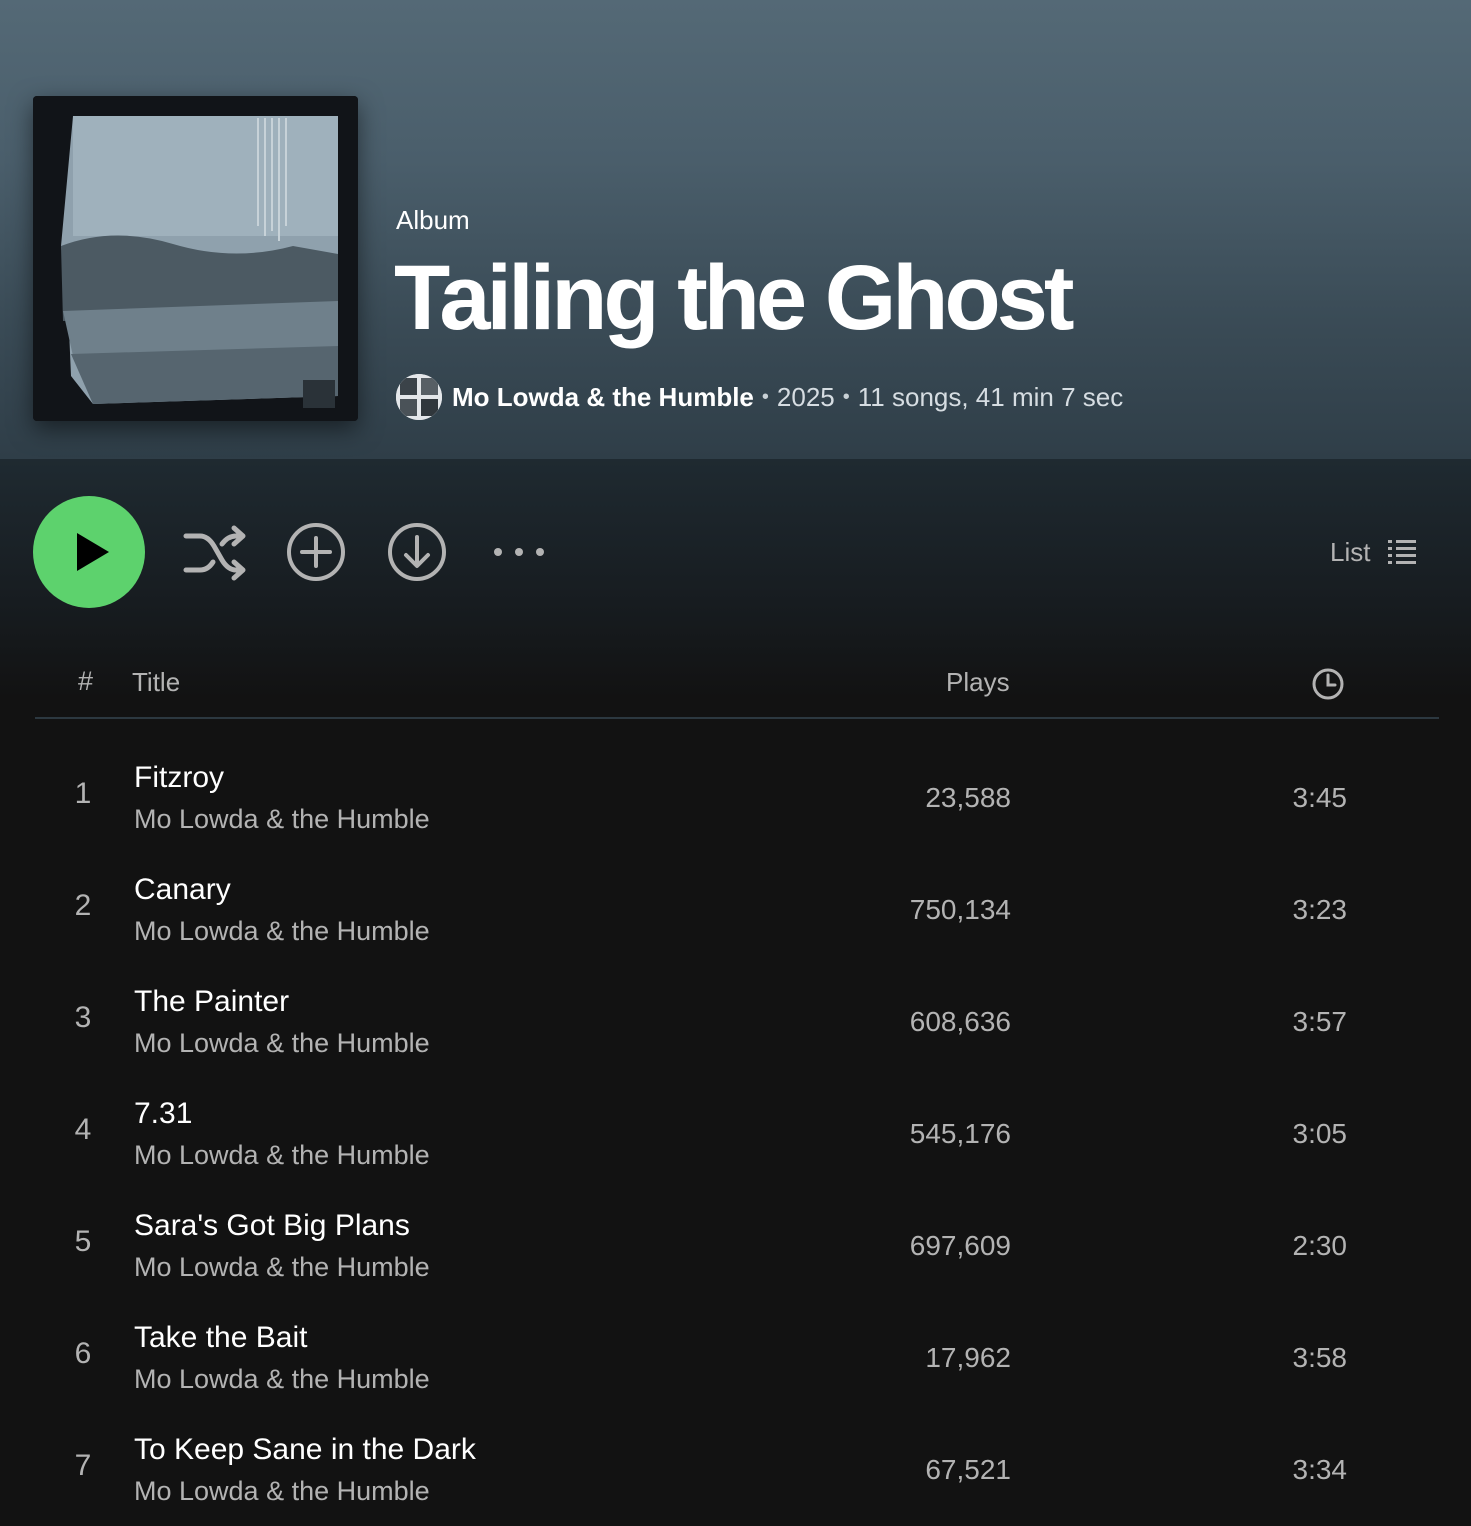 The height and width of the screenshot is (1526, 1471). Describe the element at coordinates (179, 778) in the screenshot. I see `track-title: Fitzroy` at that location.